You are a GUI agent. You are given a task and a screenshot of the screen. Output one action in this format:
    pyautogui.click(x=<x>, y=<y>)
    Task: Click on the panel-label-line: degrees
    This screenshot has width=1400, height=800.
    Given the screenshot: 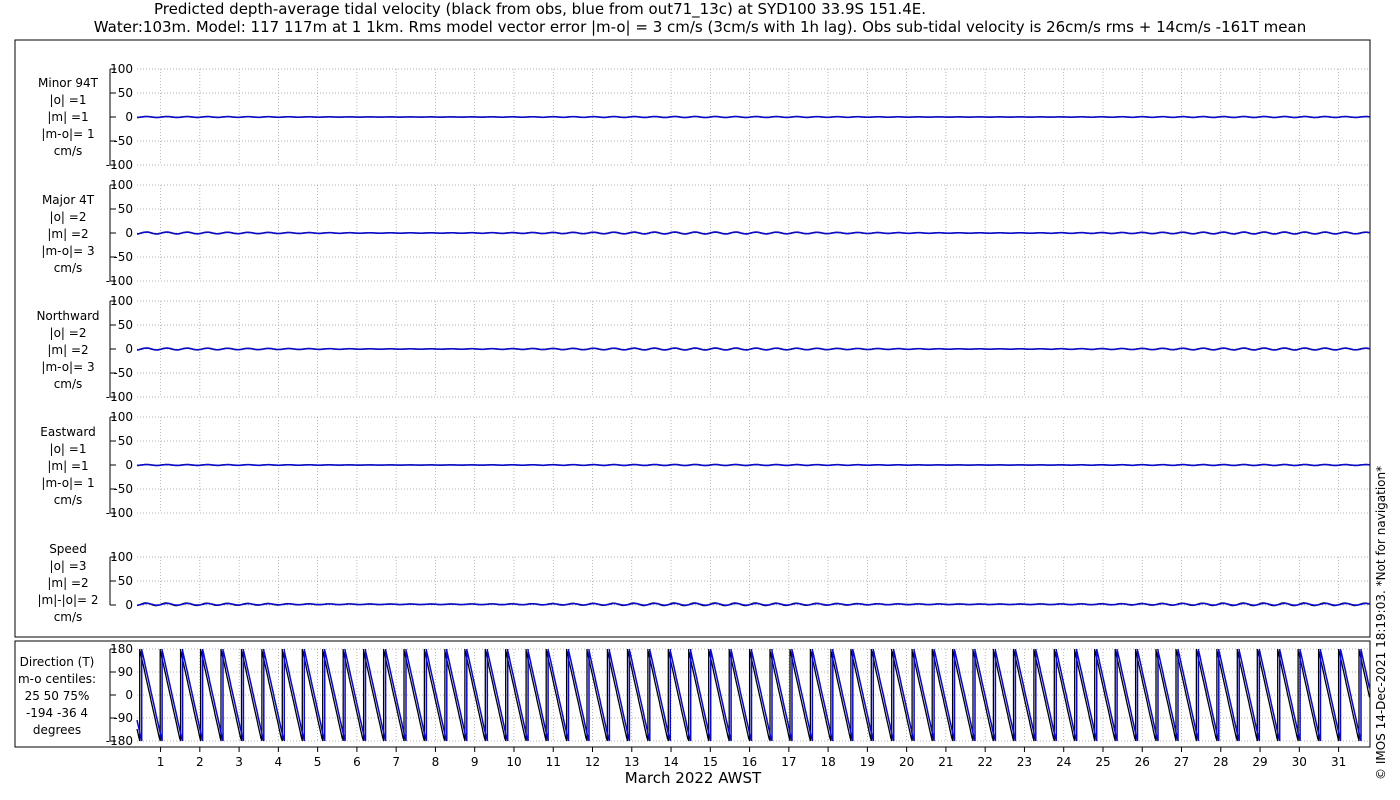 What is the action you would take?
    pyautogui.click(x=57, y=730)
    